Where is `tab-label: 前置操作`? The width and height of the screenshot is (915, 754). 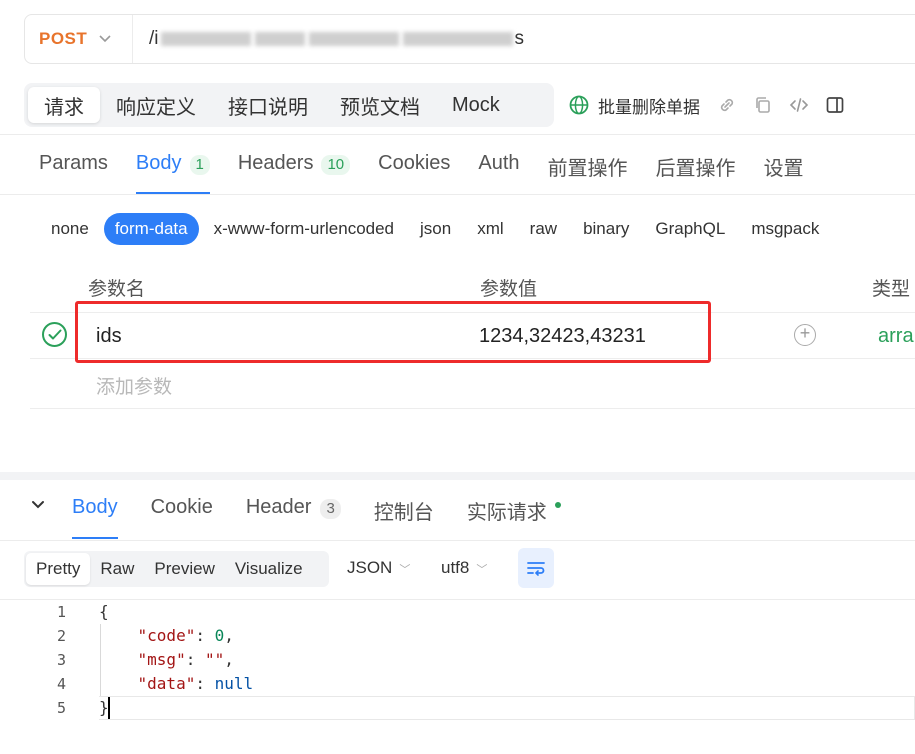
tab-label: 前置操作 is located at coordinates (587, 169).